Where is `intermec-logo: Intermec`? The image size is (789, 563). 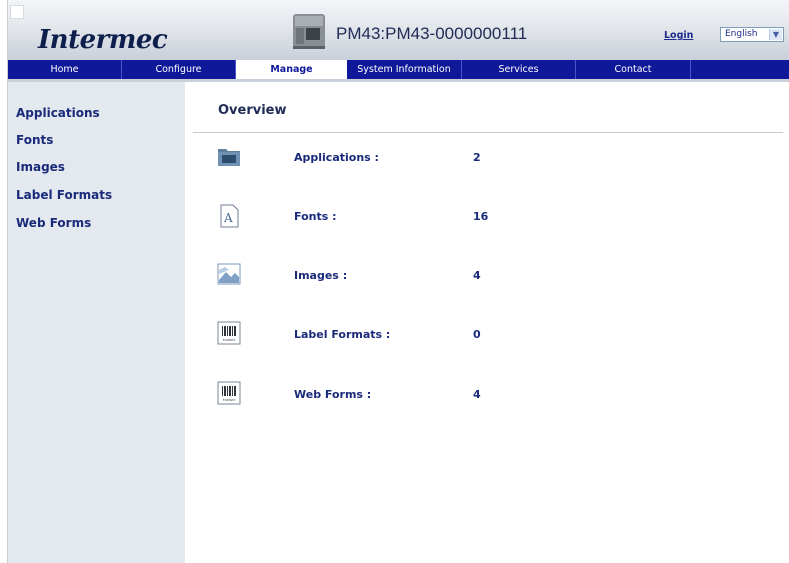
intermec-logo: Intermec is located at coordinates (103, 40).